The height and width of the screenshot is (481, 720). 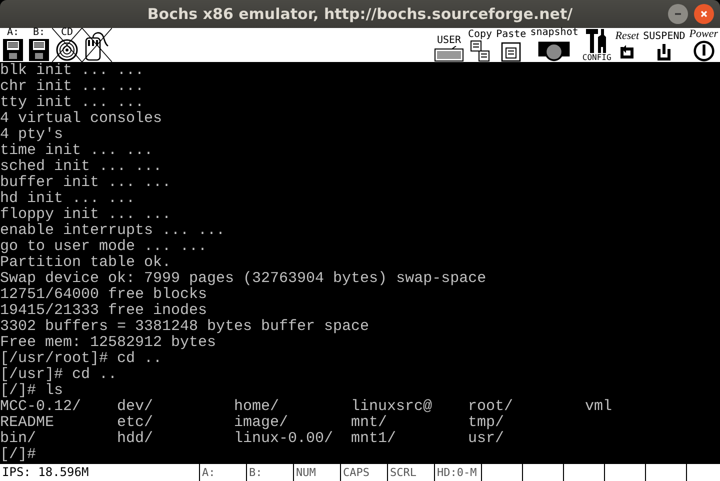 I want to click on floppy-button: A:, so click(x=13, y=45).